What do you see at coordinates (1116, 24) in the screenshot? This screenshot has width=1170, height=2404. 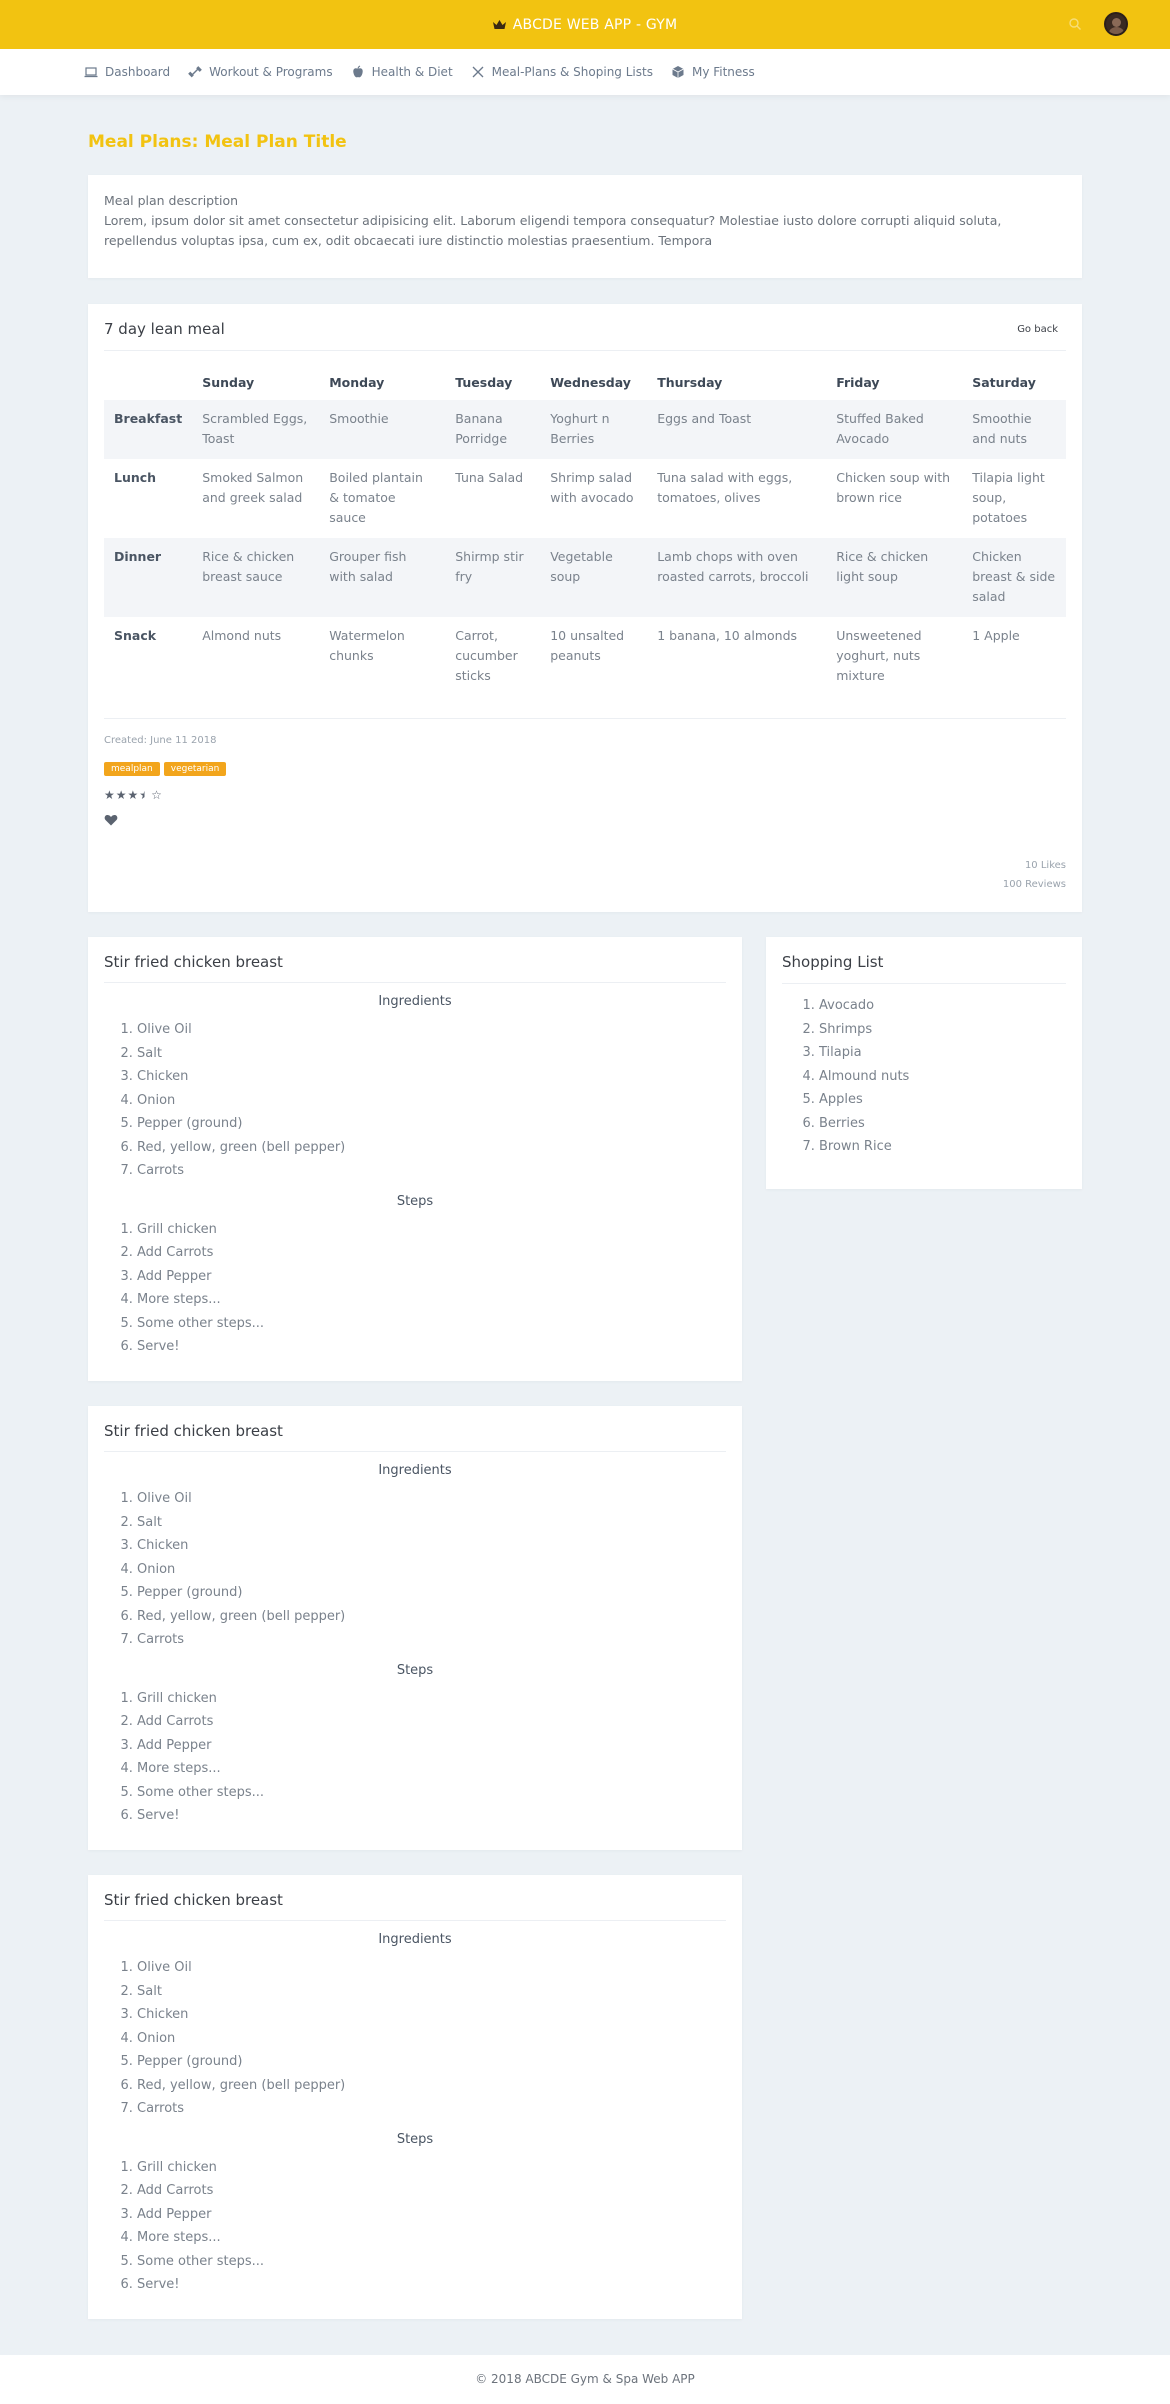 I see `avatar` at bounding box center [1116, 24].